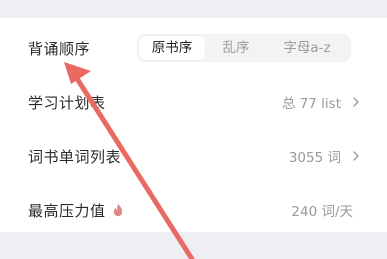  What do you see at coordinates (75, 156) in the screenshot?
I see `word-list-label: 词书单词列表` at bounding box center [75, 156].